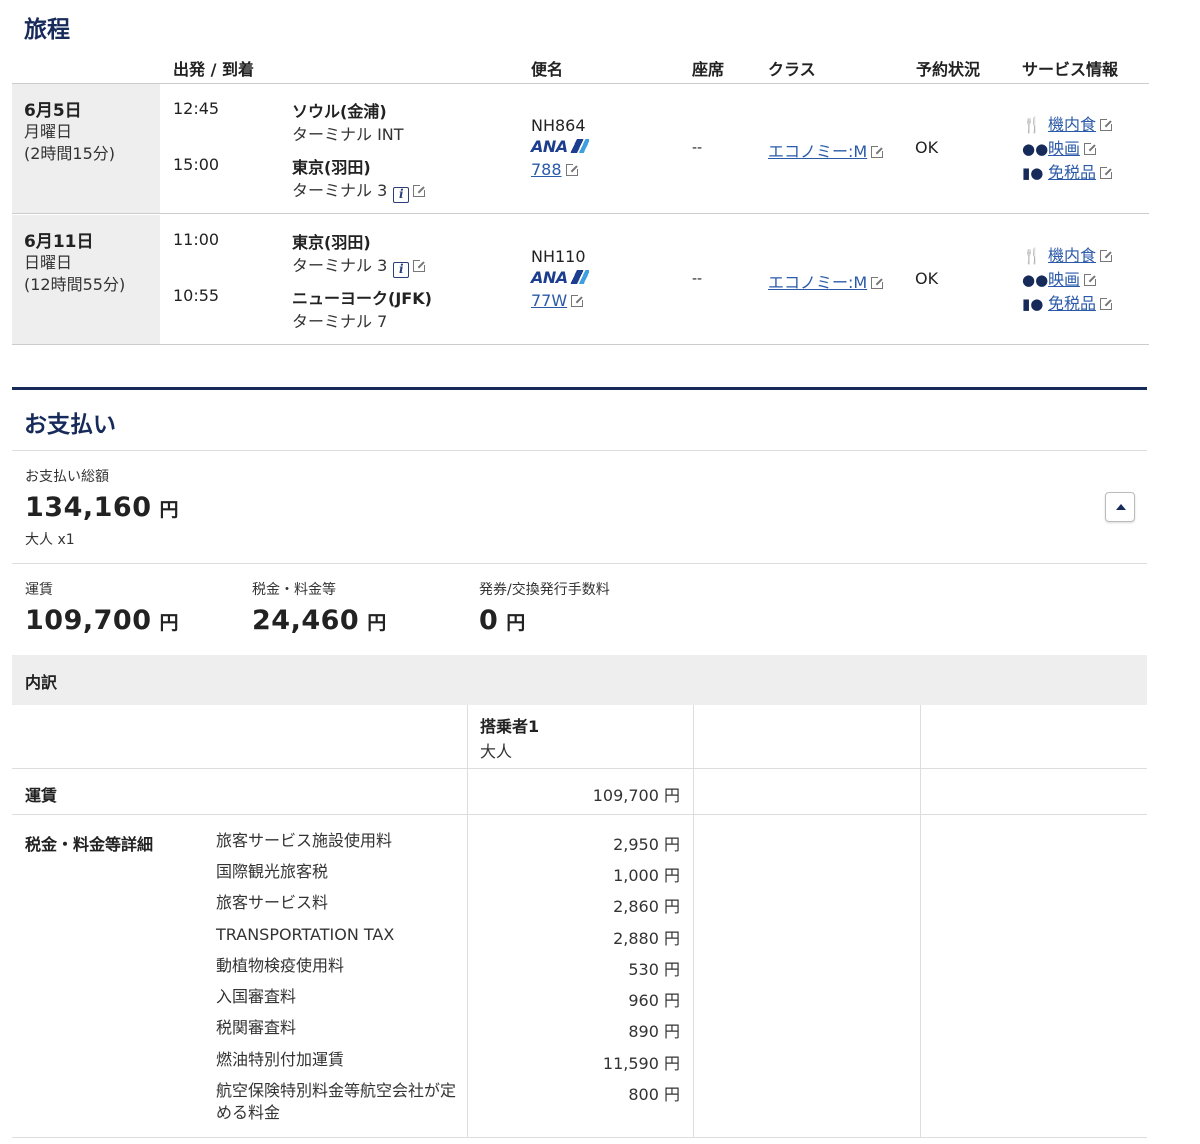  I want to click on tax-item-name: 旅客サービス料, so click(272, 902).